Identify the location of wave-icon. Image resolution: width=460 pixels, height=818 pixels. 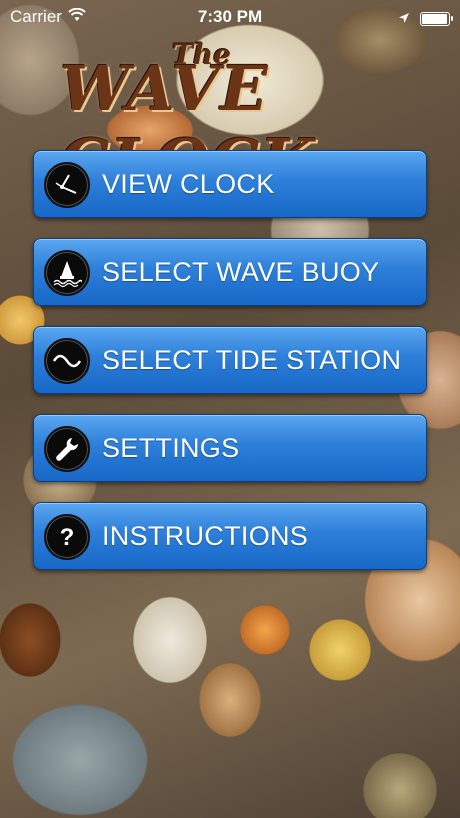
(67, 361).